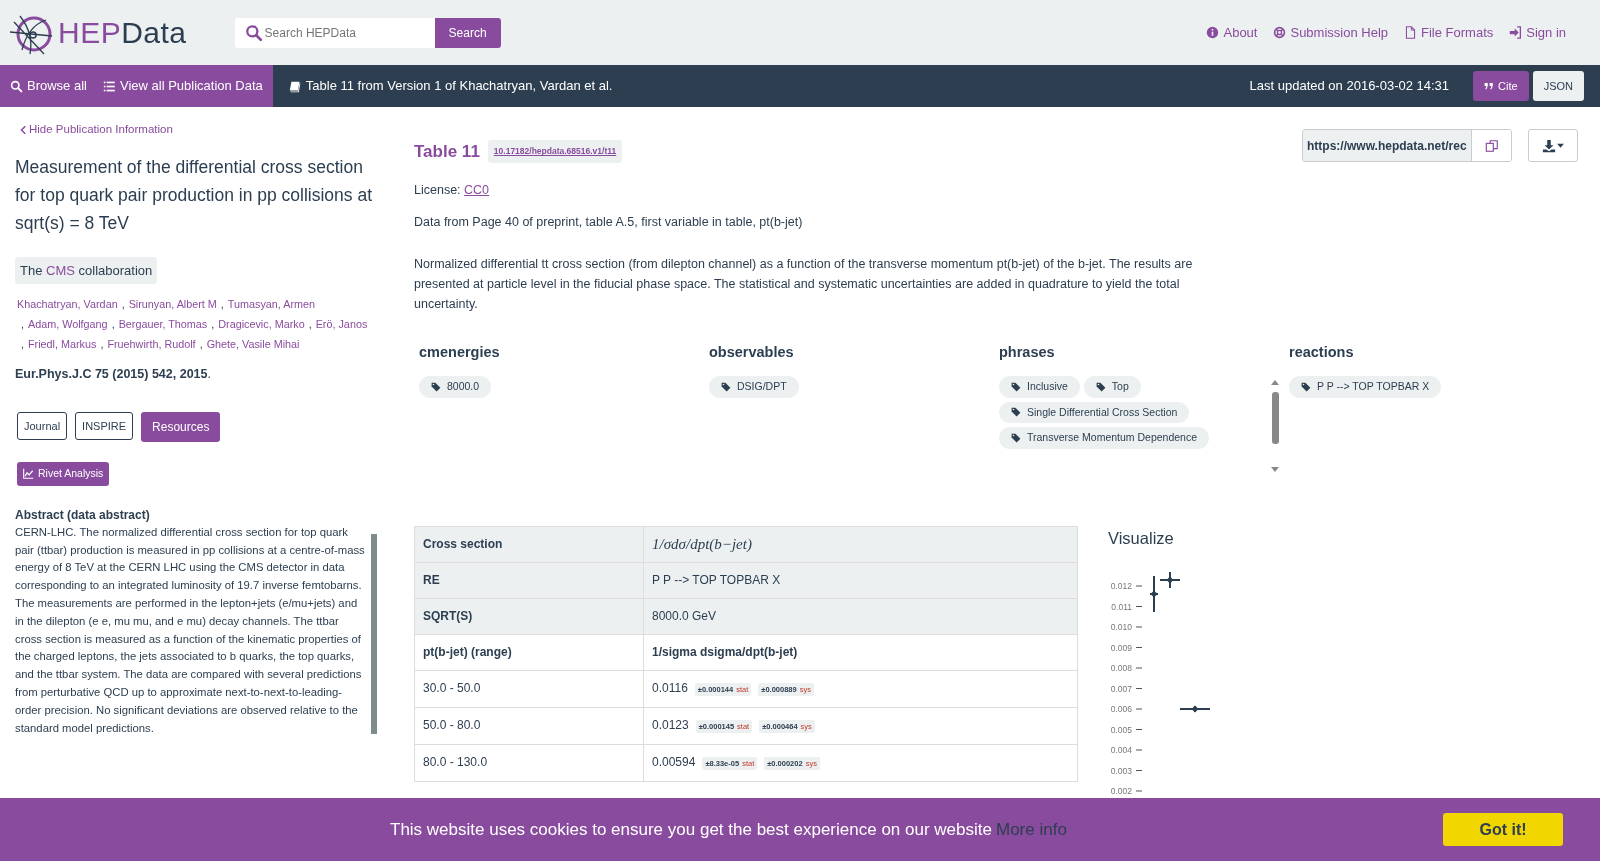  I want to click on author-link: Bergauer, Thomas, so click(163, 324).